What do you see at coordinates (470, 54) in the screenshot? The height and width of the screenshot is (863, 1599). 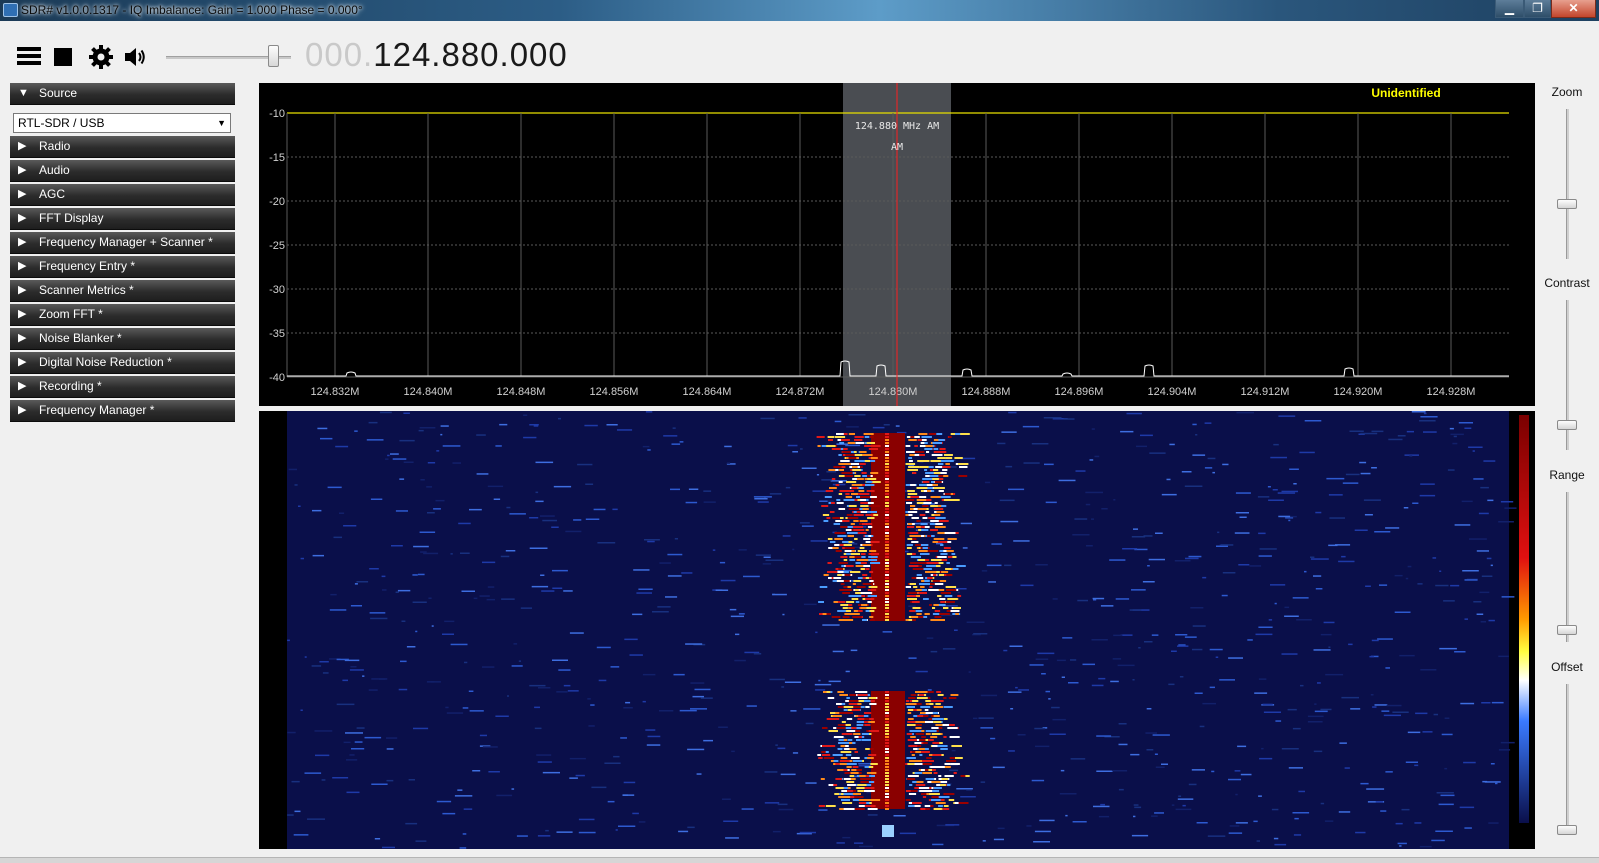 I see `frequency-digits: 124.880.000` at bounding box center [470, 54].